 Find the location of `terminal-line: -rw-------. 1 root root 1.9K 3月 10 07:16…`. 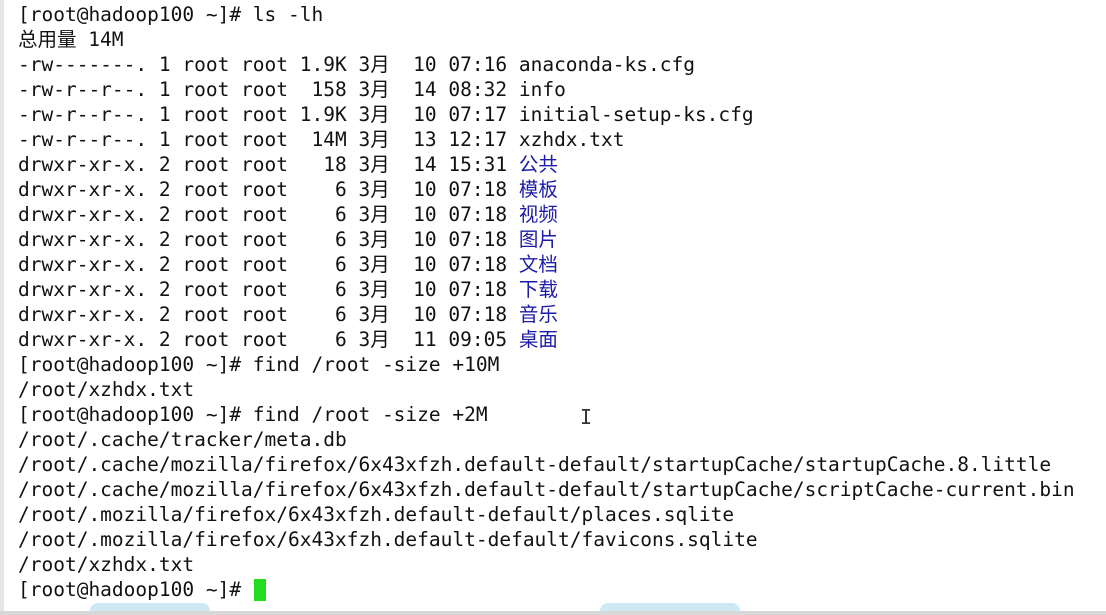

terminal-line: -rw-------. 1 root root 1.9K 3月 10 07:16… is located at coordinates (546, 64).